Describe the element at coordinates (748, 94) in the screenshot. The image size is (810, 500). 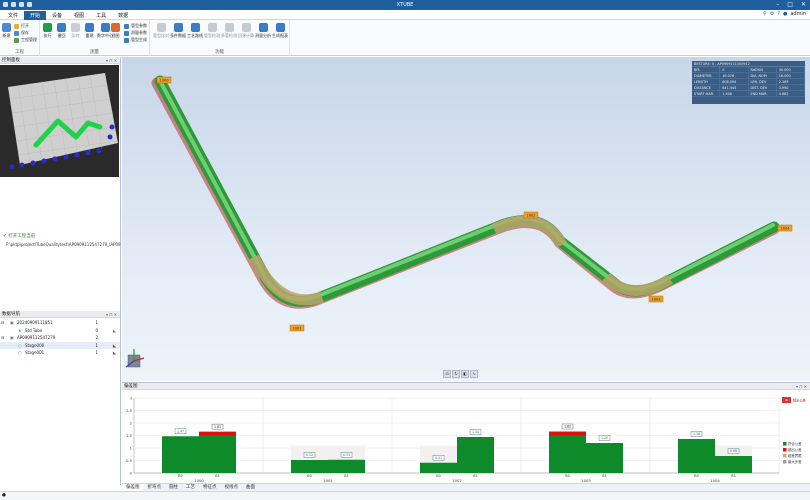
I see `info-row: START MAR. 1.406 END MAR. 4.682` at that location.